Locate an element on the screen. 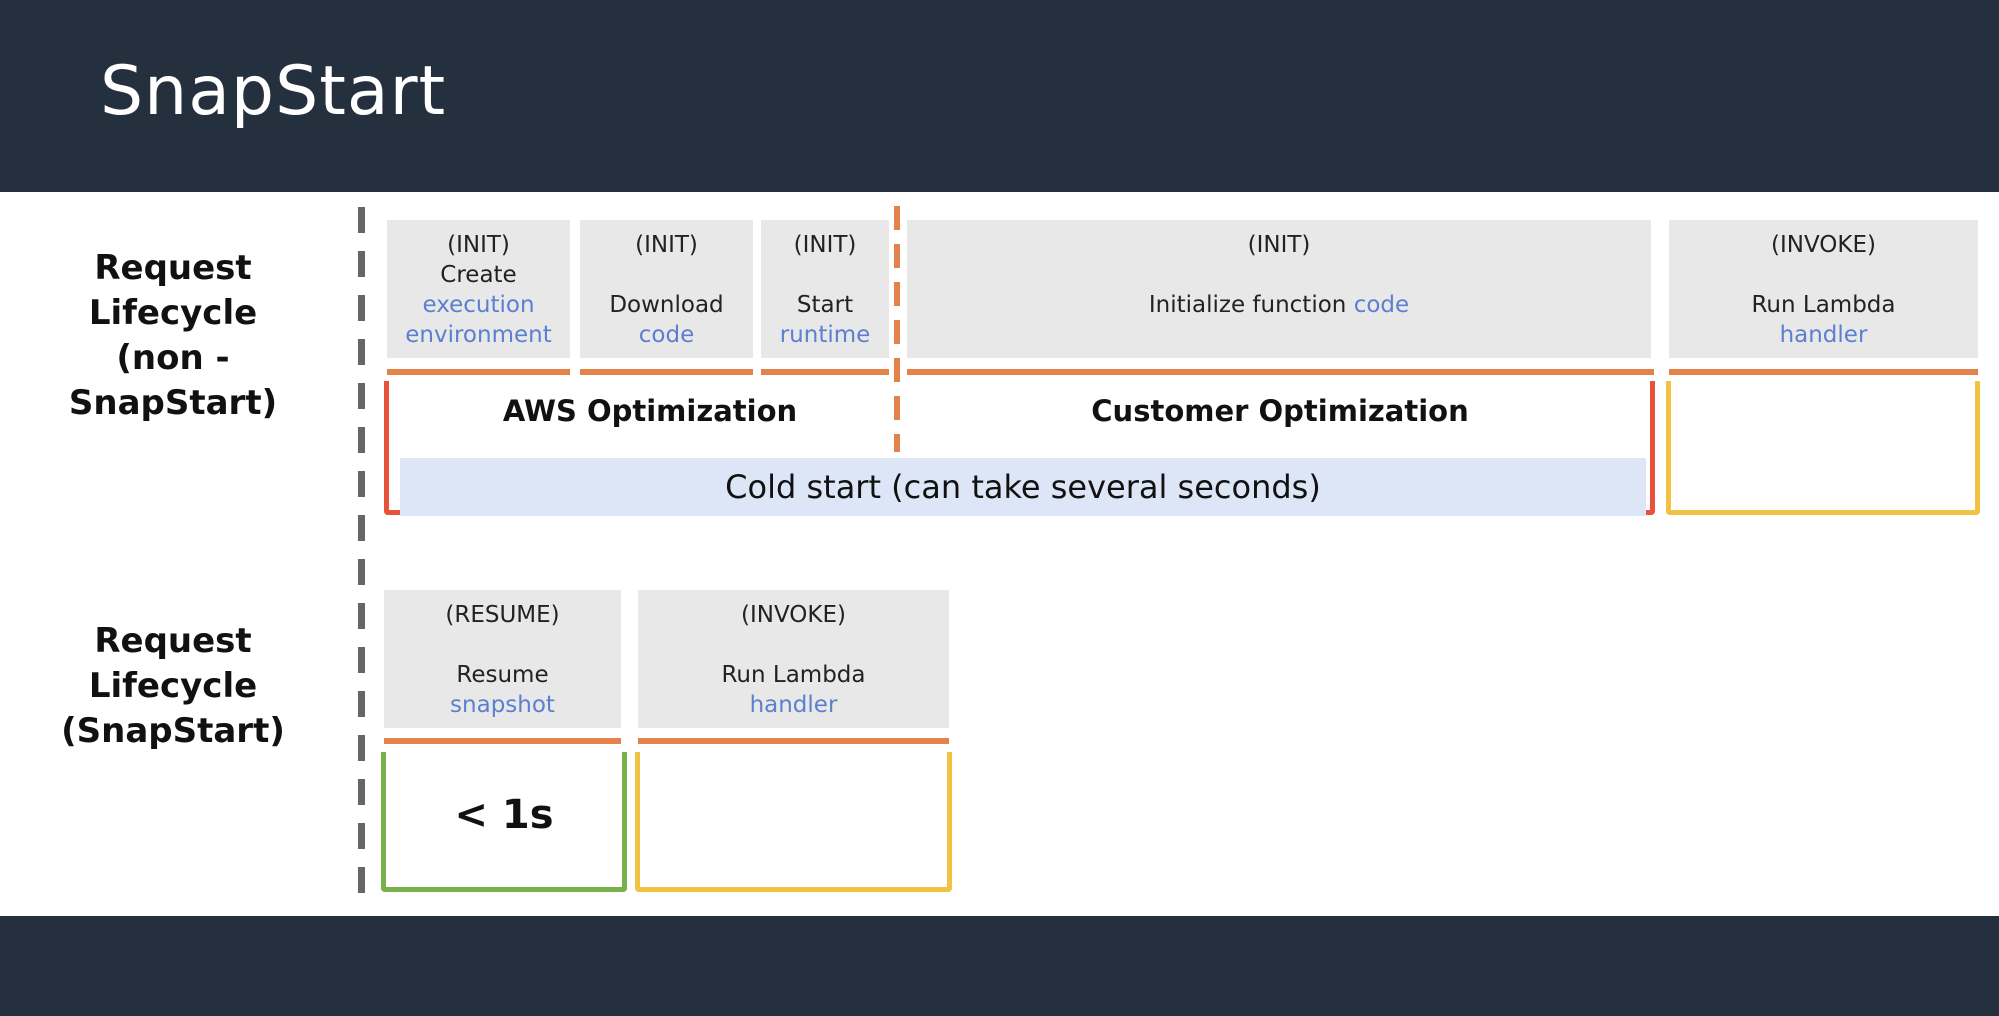  step-text: Create is located at coordinates (478, 275).